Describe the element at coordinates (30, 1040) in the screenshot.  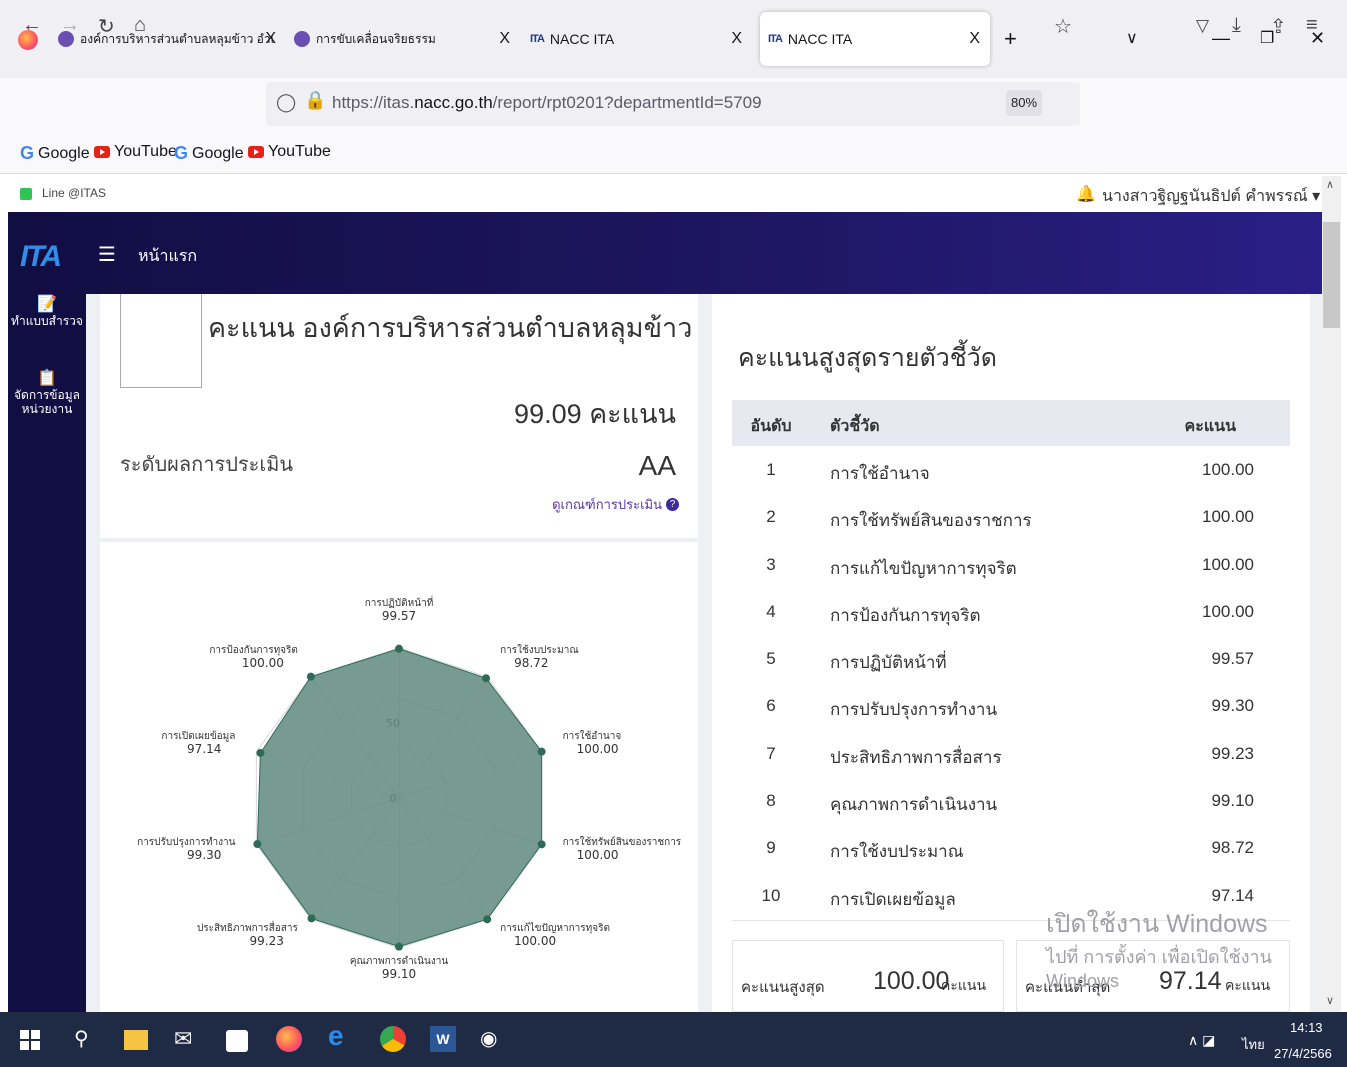
I see `windows-start-icon` at that location.